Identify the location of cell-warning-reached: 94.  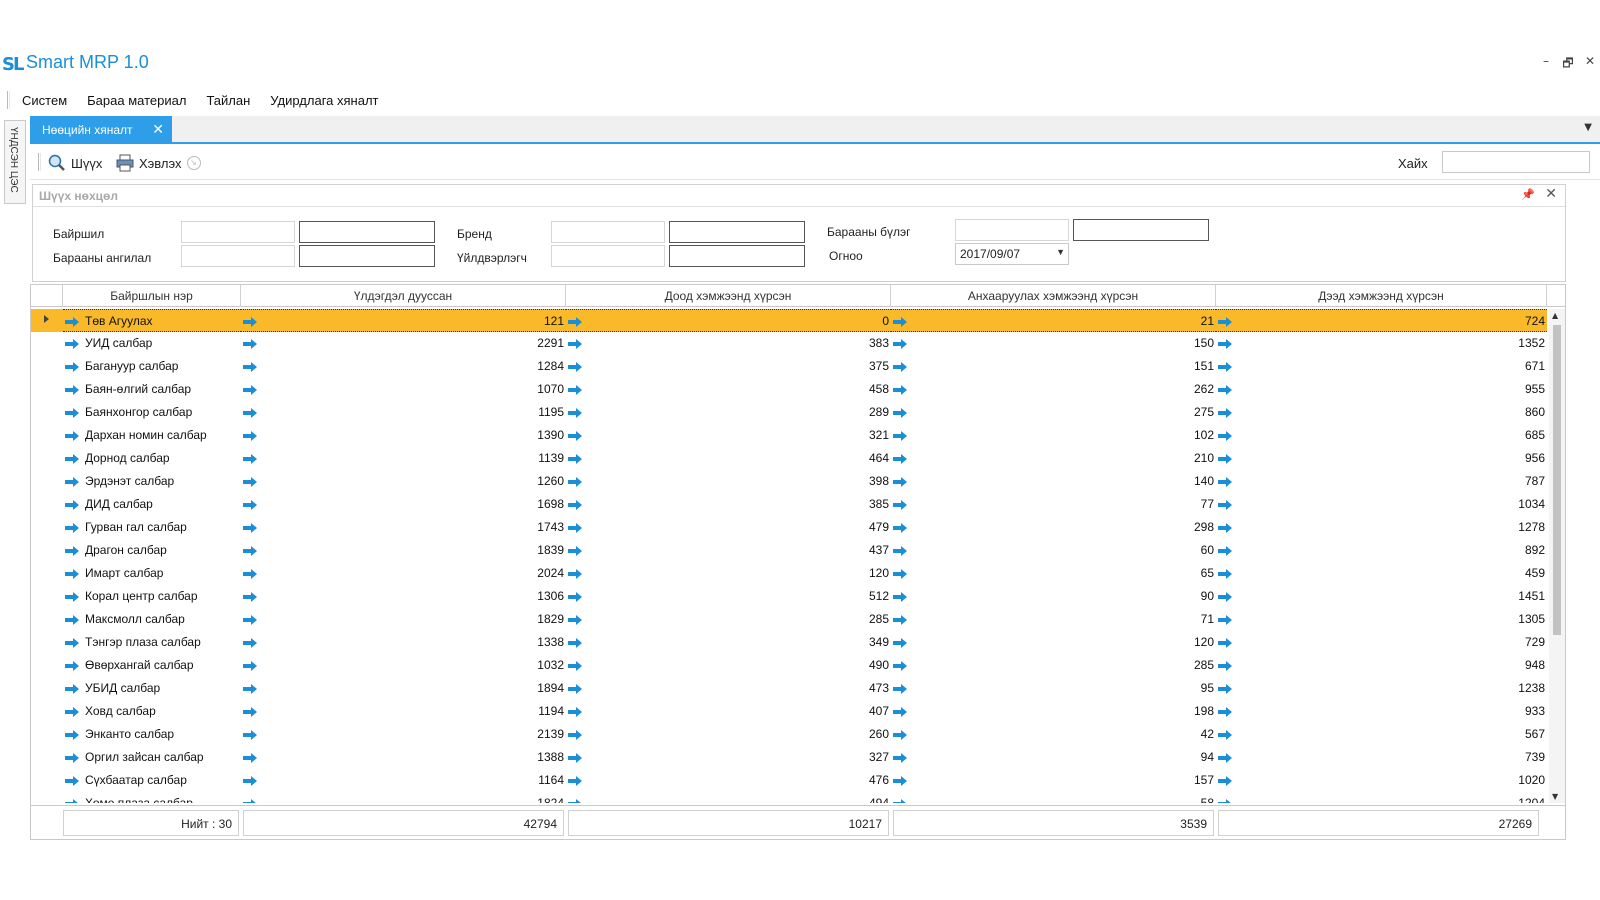
(1053, 757).